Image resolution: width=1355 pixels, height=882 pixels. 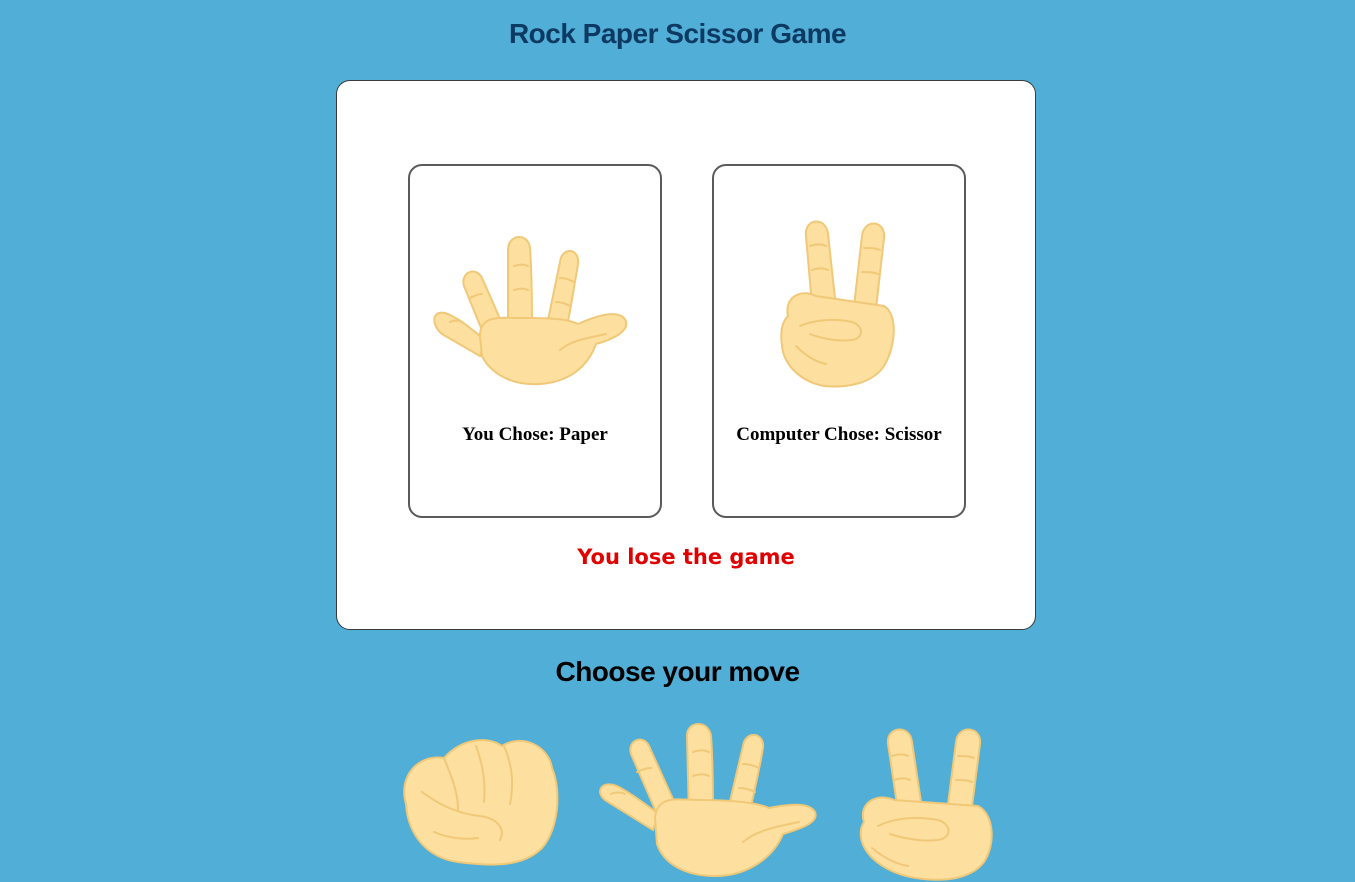 I want to click on rock-hand-icon, so click(x=481, y=802).